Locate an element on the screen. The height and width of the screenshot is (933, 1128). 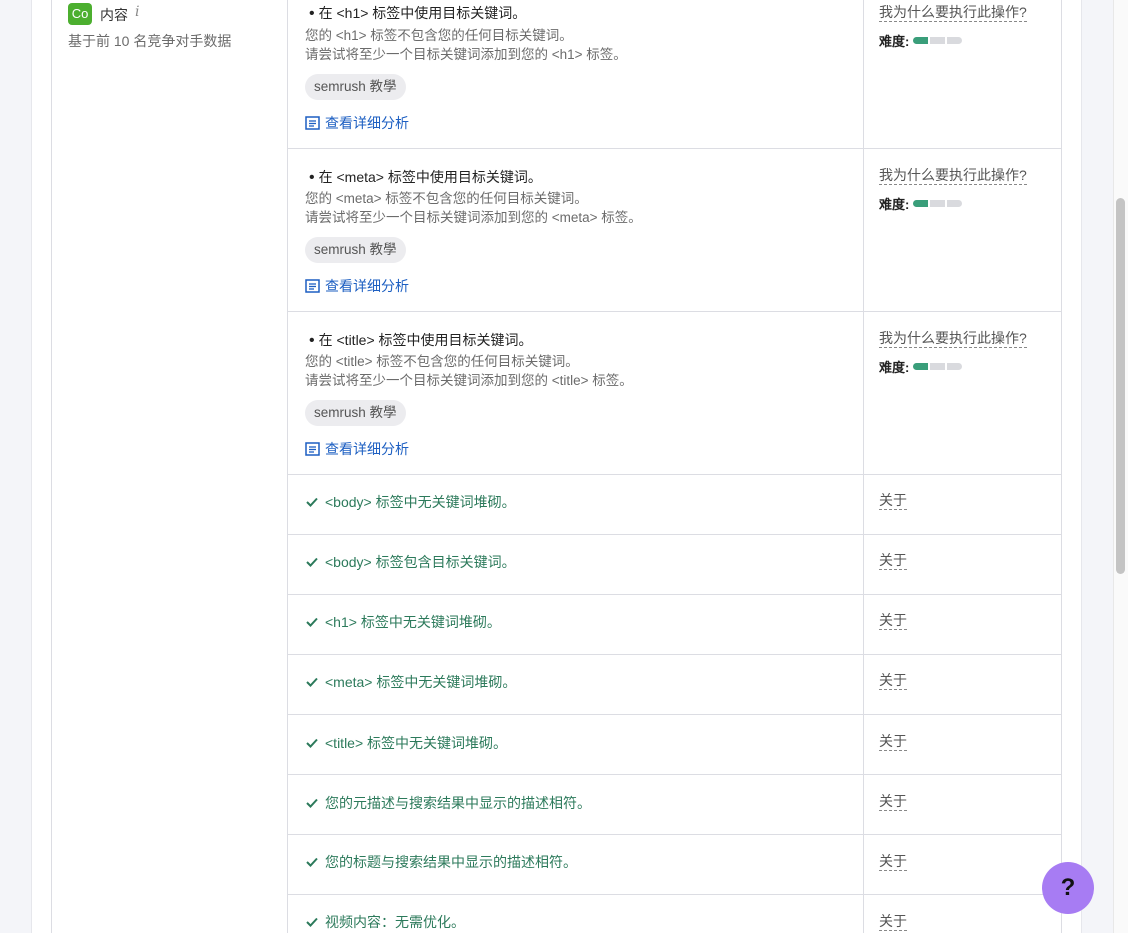
issue-description: 您的 <h1> 标签不包含您的任何目标关键词。 is located at coordinates (439, 35).